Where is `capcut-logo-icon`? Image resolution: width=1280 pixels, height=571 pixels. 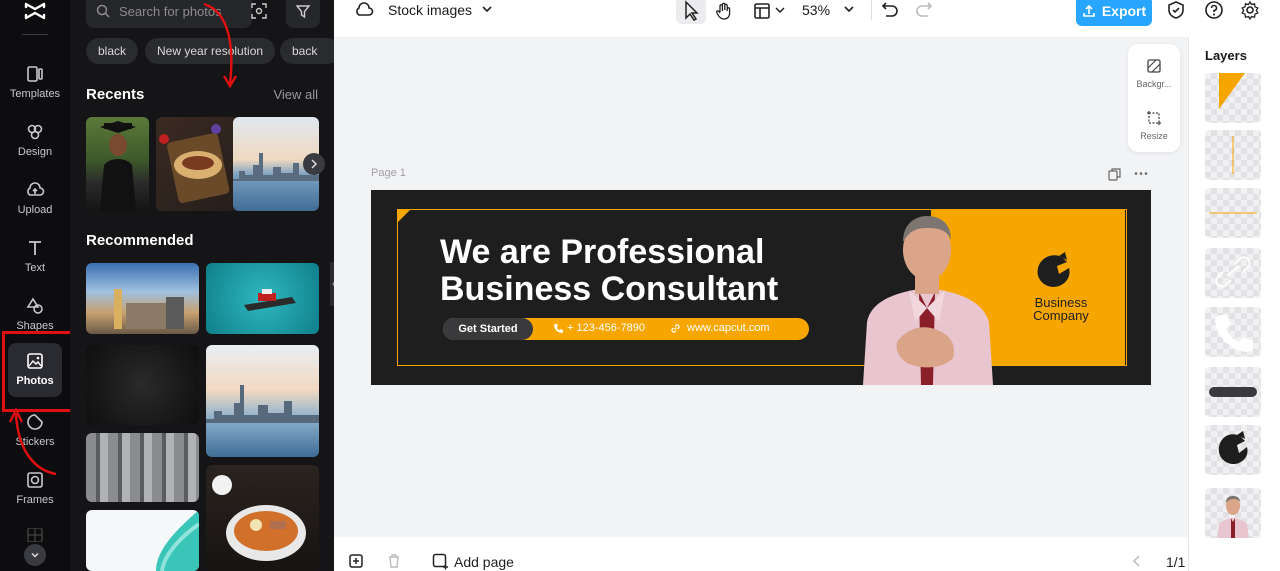
capcut-logo-icon is located at coordinates (35, 11).